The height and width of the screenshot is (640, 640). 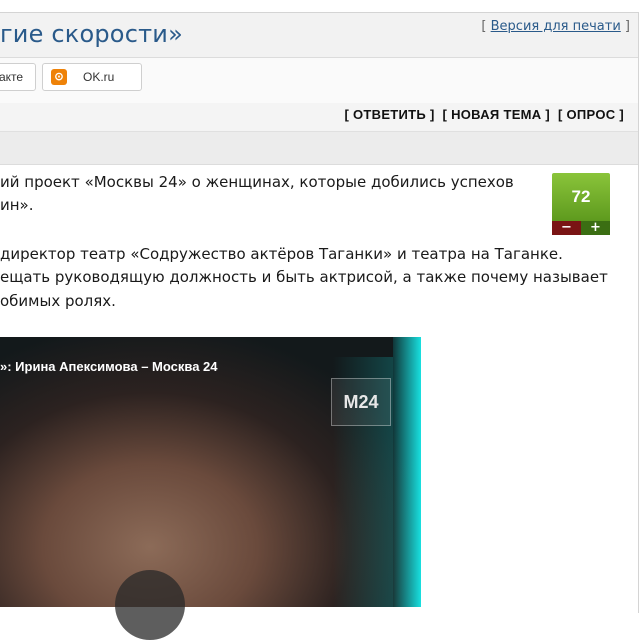 What do you see at coordinates (591, 114) in the screenshot?
I see `poll-button: [ ОПРОС ]` at bounding box center [591, 114].